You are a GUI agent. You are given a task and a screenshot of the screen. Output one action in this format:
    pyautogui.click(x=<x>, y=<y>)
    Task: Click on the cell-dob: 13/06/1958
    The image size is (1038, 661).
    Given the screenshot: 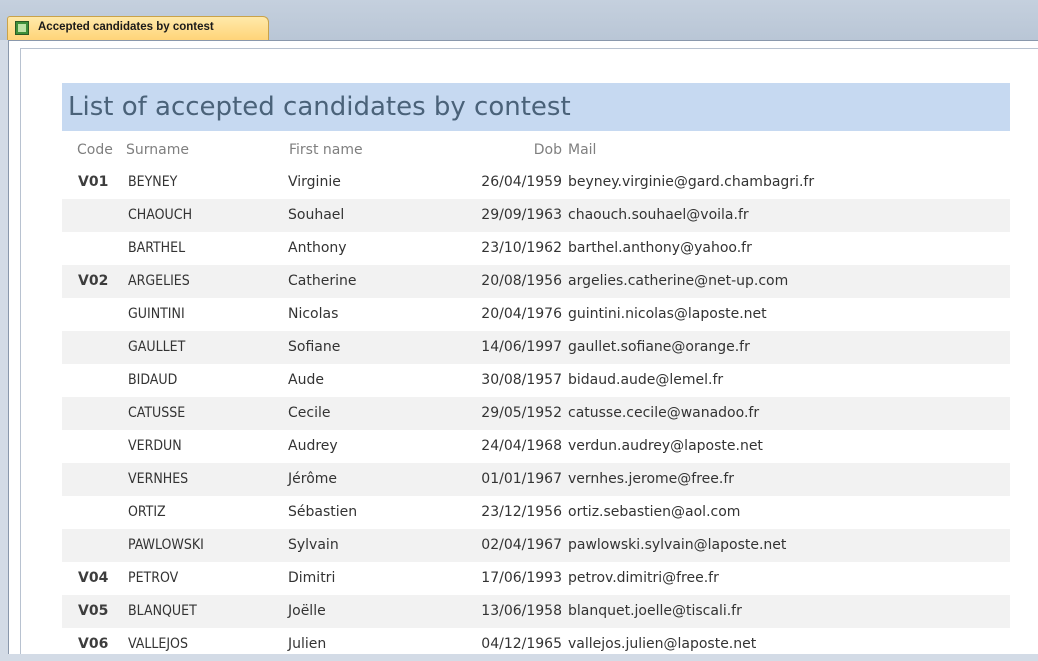 What is the action you would take?
    pyautogui.click(x=521, y=611)
    